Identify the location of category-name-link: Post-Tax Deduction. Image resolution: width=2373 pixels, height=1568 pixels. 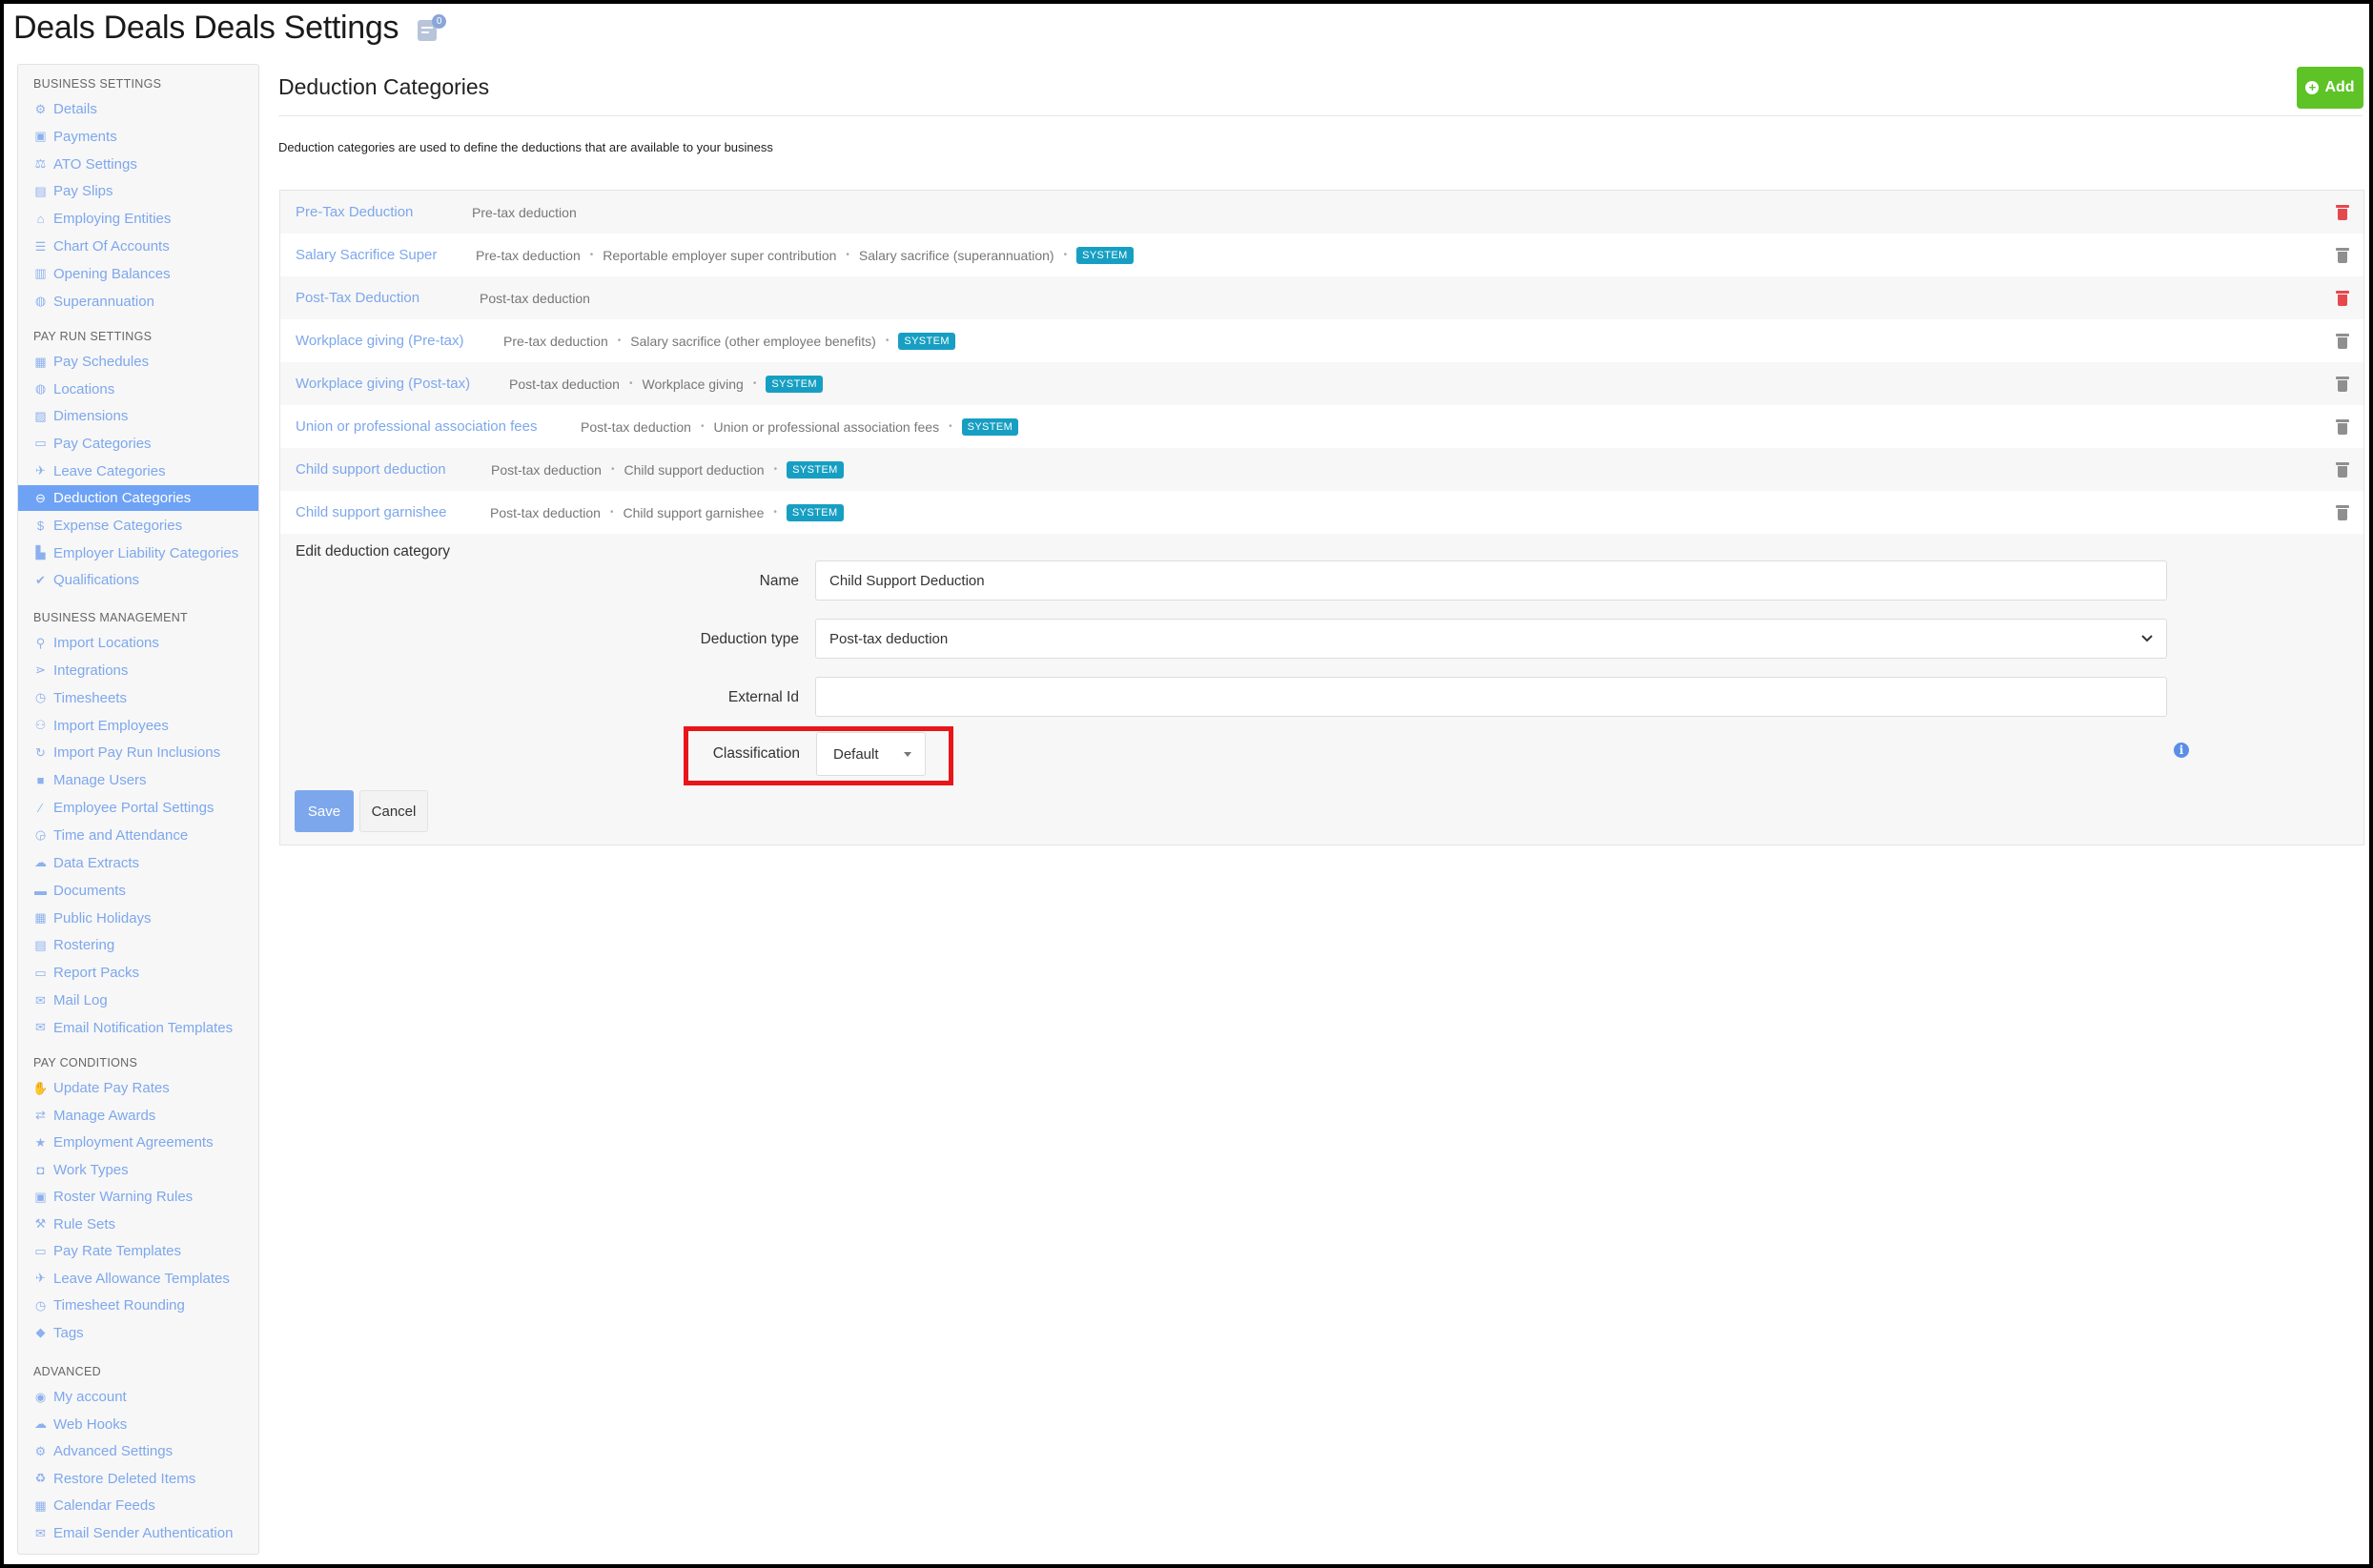
(357, 298).